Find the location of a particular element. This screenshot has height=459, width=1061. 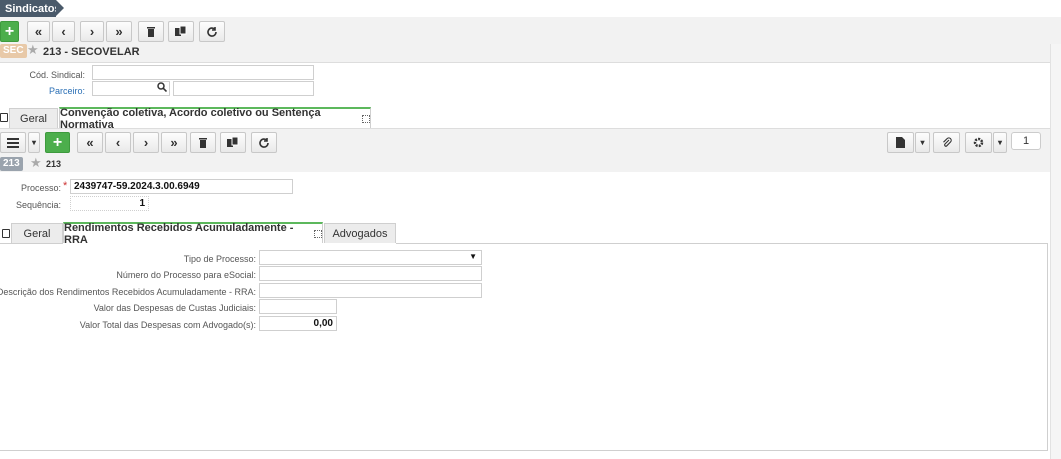

parceiro-description is located at coordinates (243, 88).